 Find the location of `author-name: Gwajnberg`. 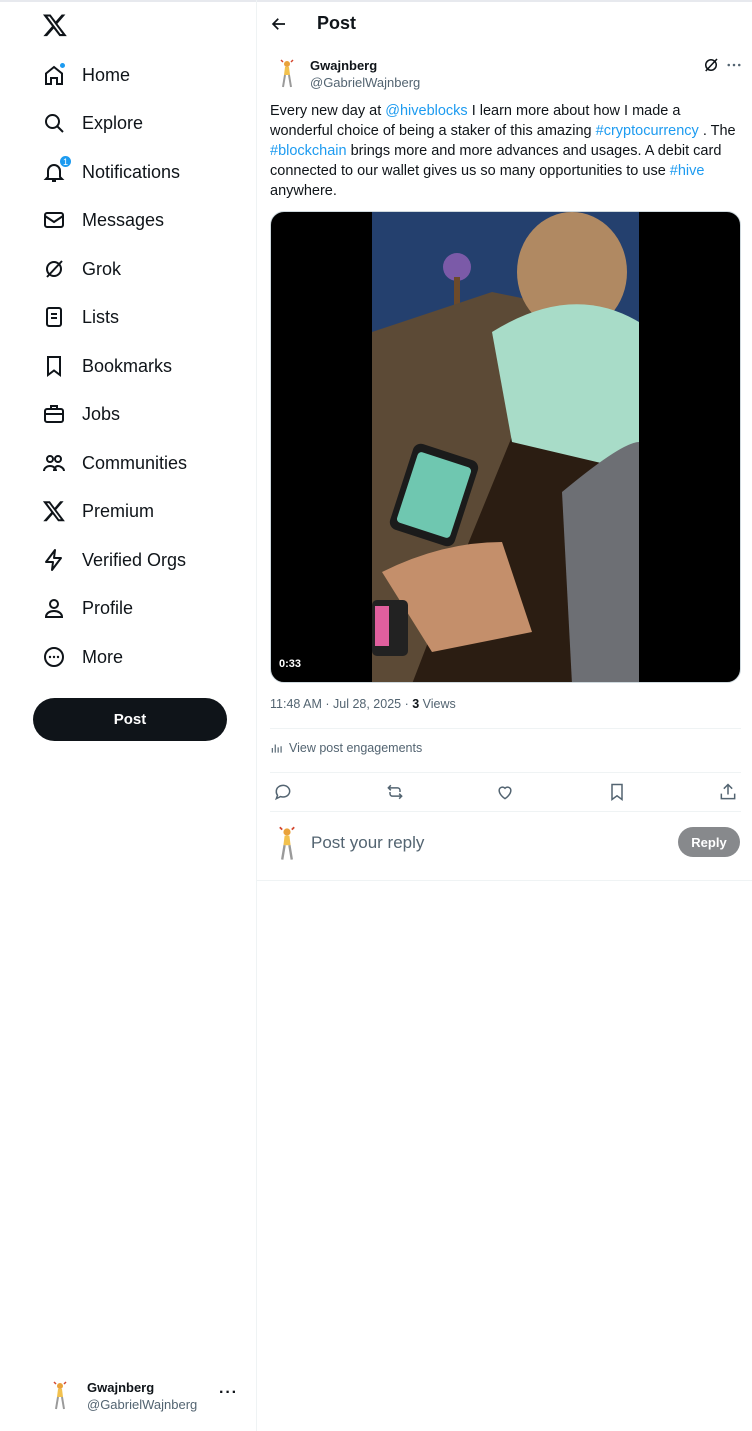

author-name: Gwajnberg is located at coordinates (365, 65).